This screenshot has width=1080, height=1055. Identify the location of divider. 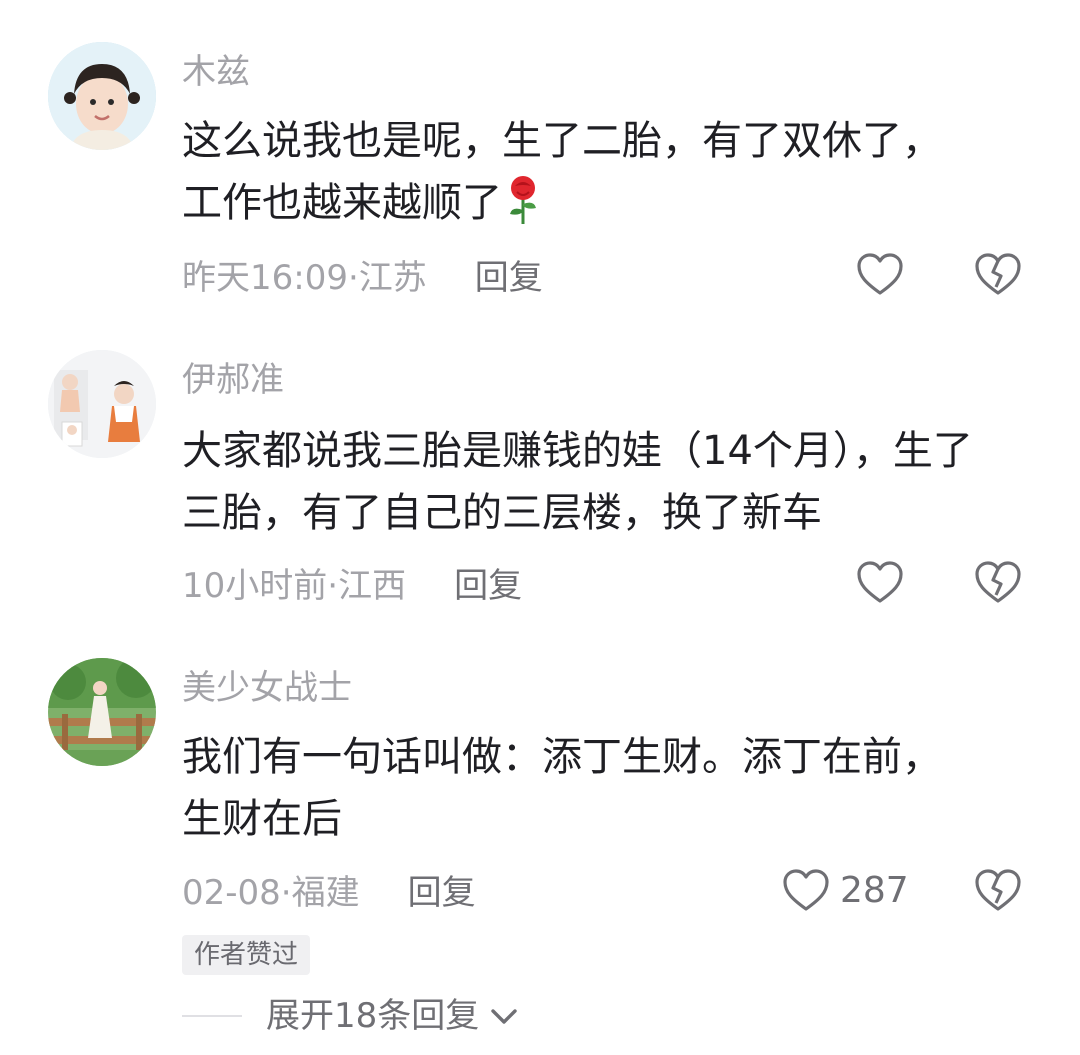
(212, 1016).